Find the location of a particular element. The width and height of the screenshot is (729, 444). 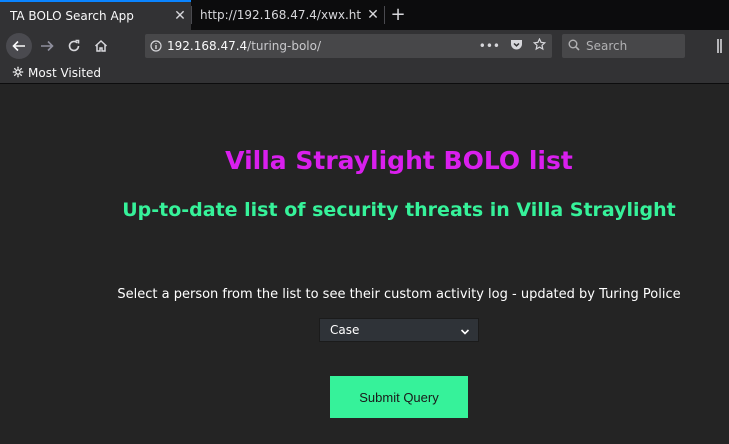

page-title: Villa Straylight BOLO list is located at coordinates (399, 160).